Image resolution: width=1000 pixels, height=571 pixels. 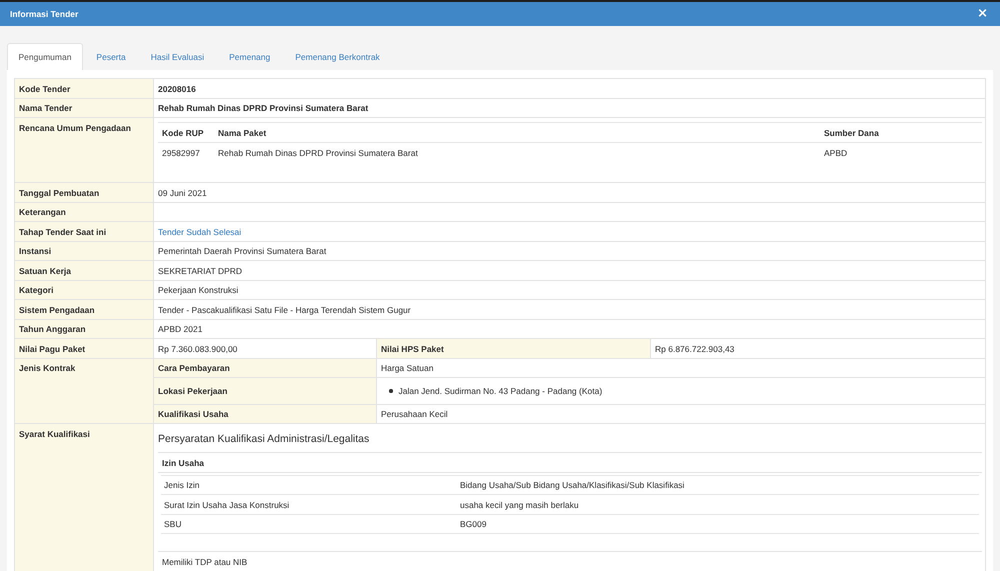 I want to click on field-label: Lokasi Pekerjaan, so click(x=265, y=391).